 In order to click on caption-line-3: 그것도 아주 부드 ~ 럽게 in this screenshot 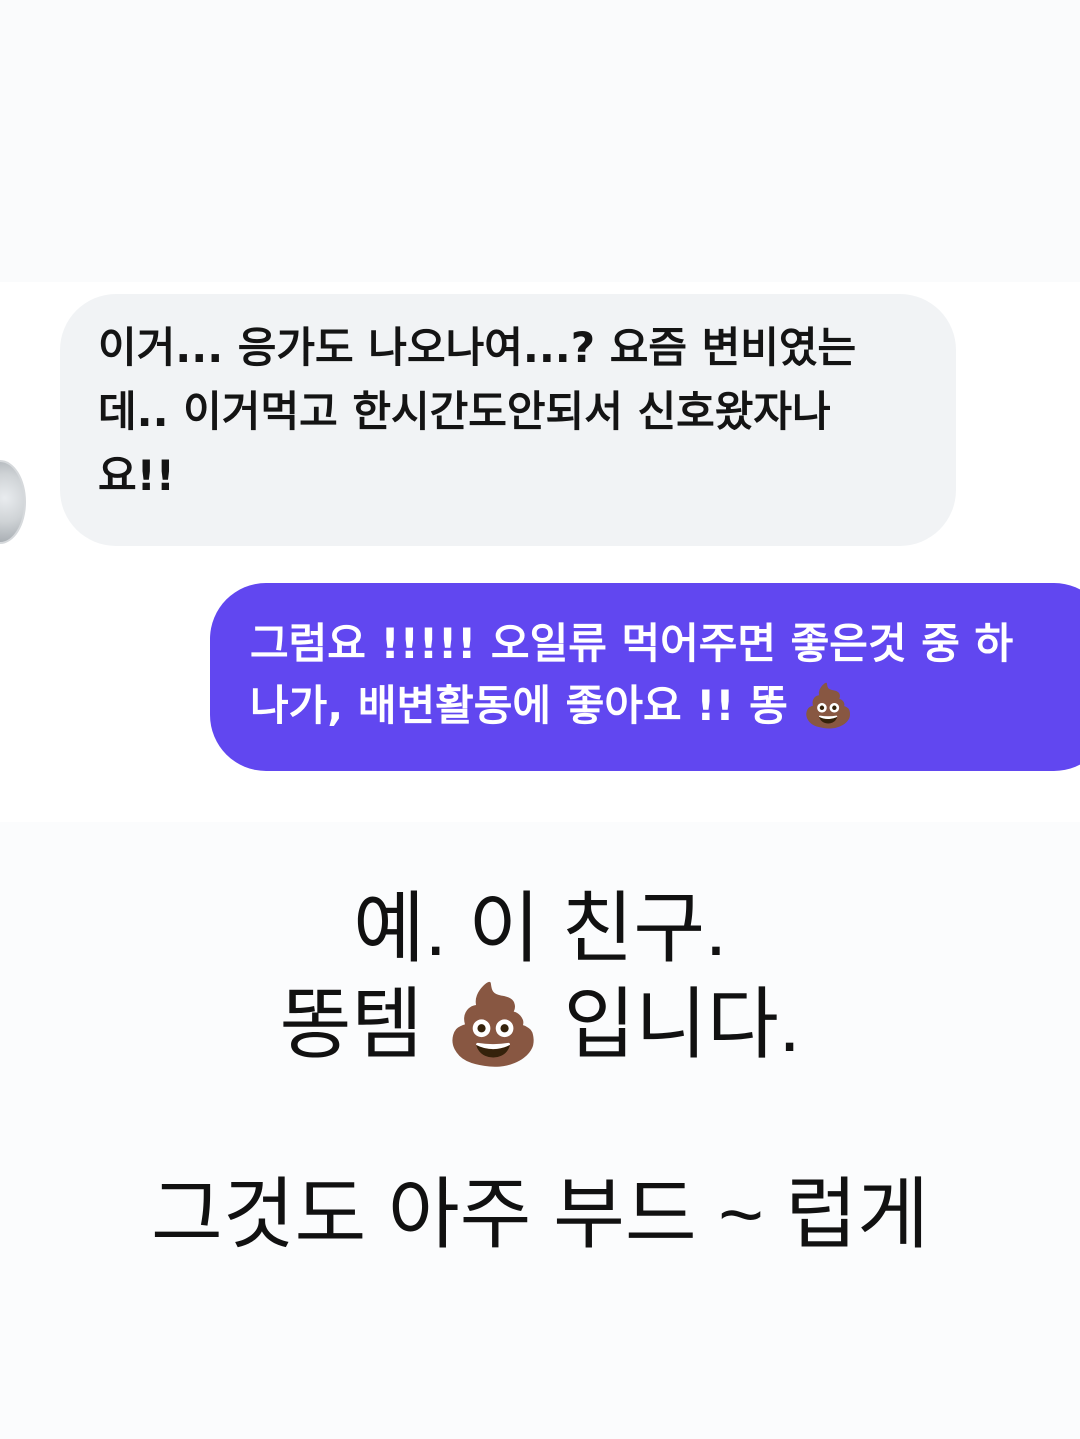, I will do `click(540, 1214)`.